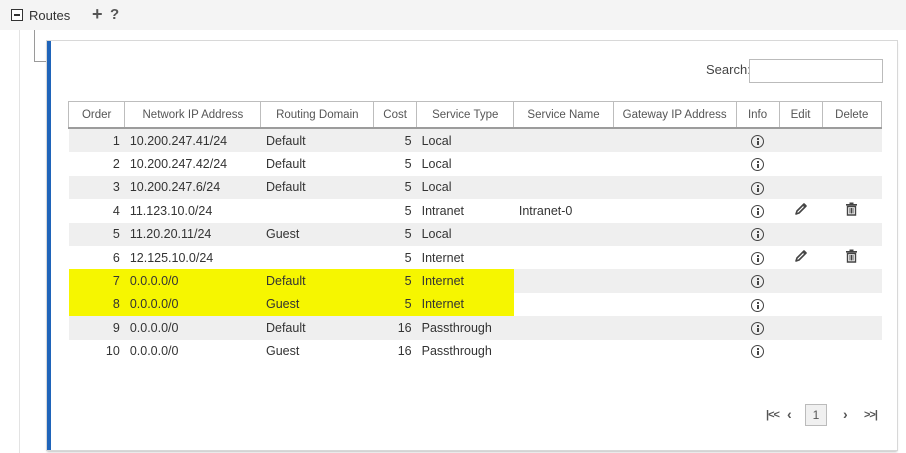 The height and width of the screenshot is (453, 906). I want to click on column-header-cost: Cost, so click(395, 115).